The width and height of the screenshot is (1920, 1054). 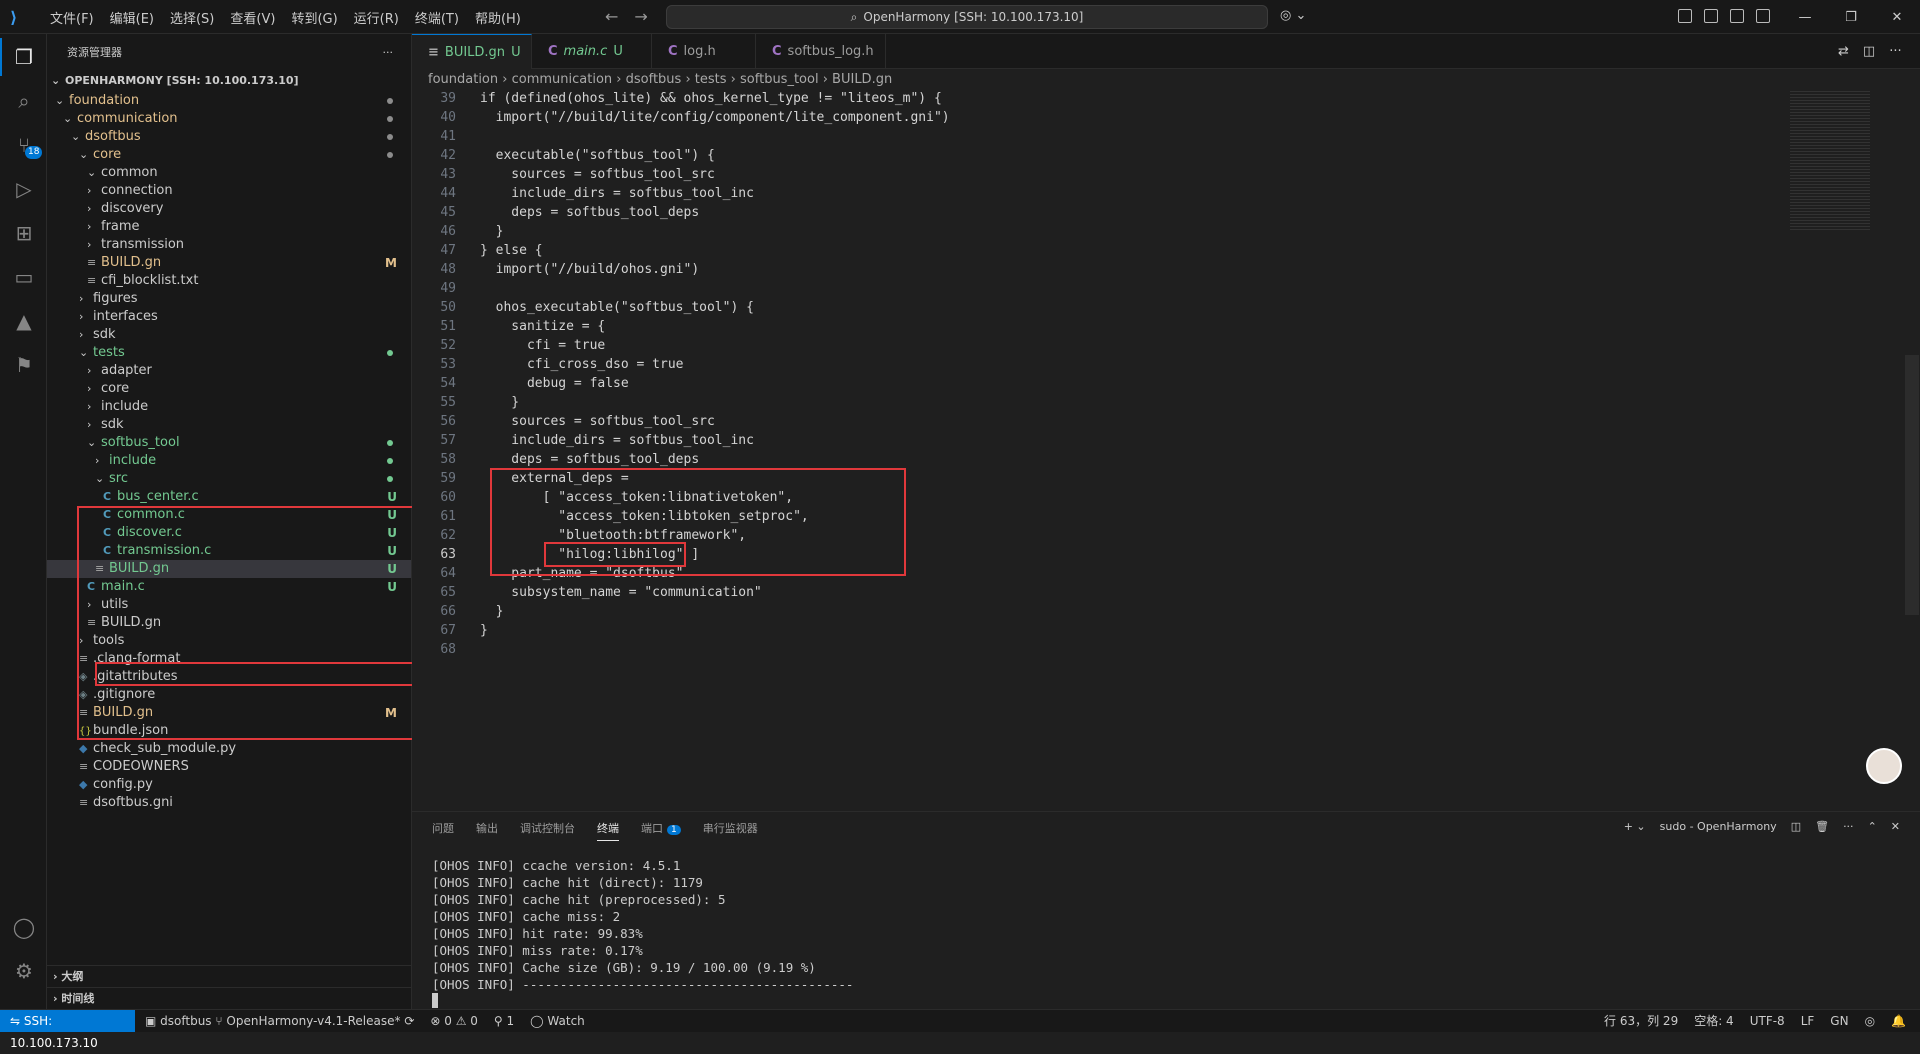 I want to click on restore-icon: ❐, so click(x=1851, y=17).